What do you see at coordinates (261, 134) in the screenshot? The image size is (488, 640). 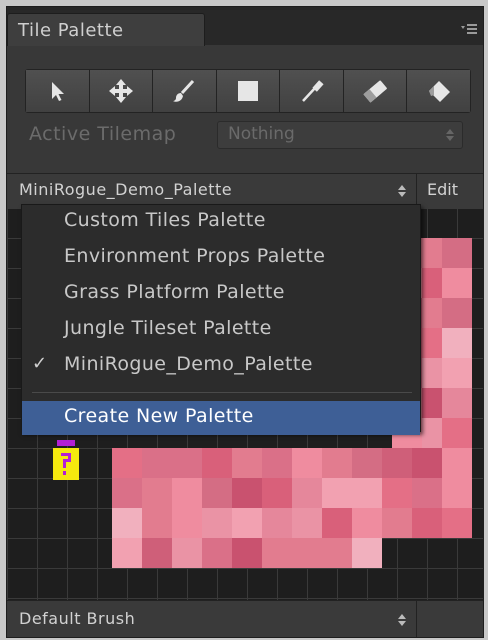 I see `active-tilemap-value: Nothing` at bounding box center [261, 134].